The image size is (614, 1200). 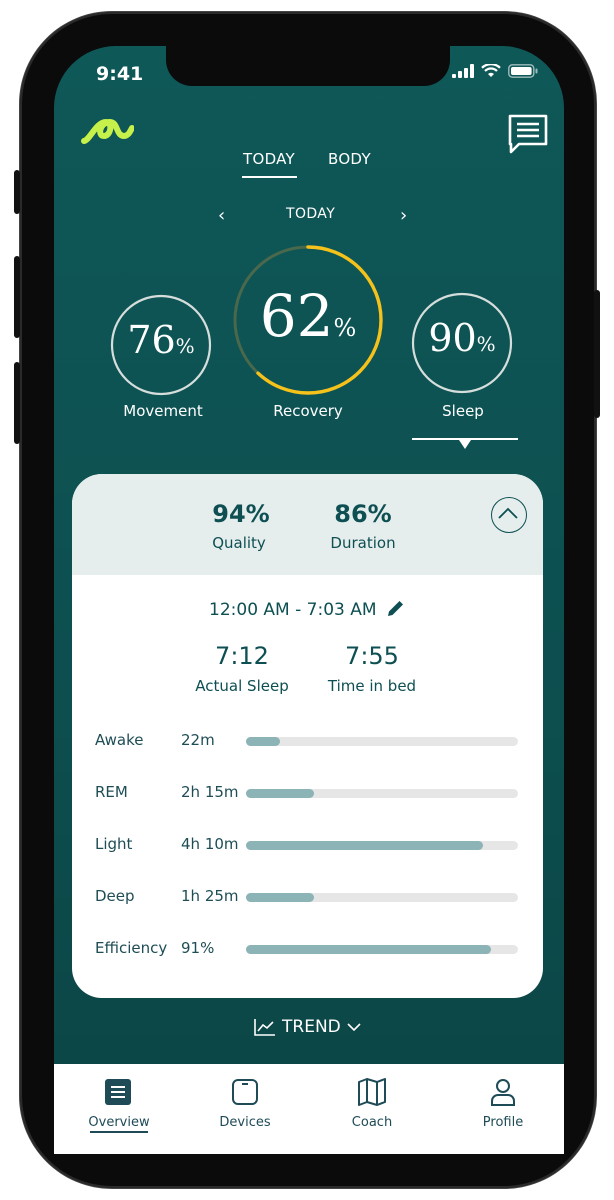 What do you see at coordinates (198, 740) in the screenshot?
I see `stage-value: 22m` at bounding box center [198, 740].